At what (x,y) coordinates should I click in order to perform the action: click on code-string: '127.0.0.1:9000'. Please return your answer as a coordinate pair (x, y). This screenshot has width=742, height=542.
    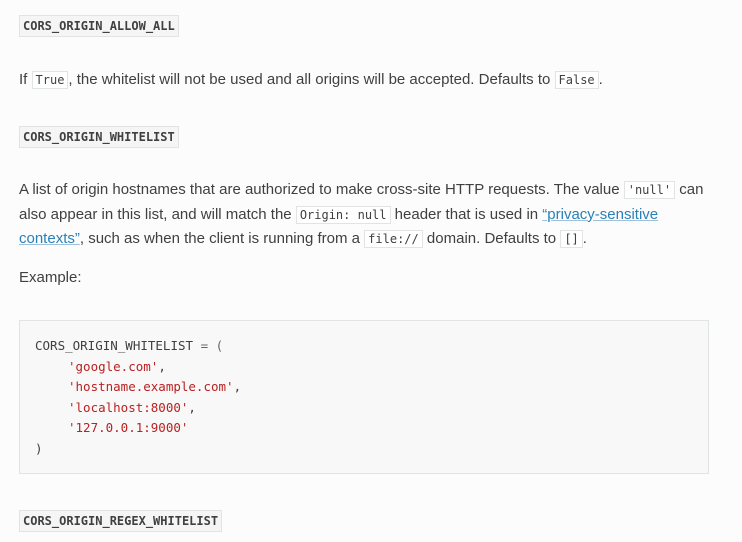
    Looking at the image, I should click on (128, 427).